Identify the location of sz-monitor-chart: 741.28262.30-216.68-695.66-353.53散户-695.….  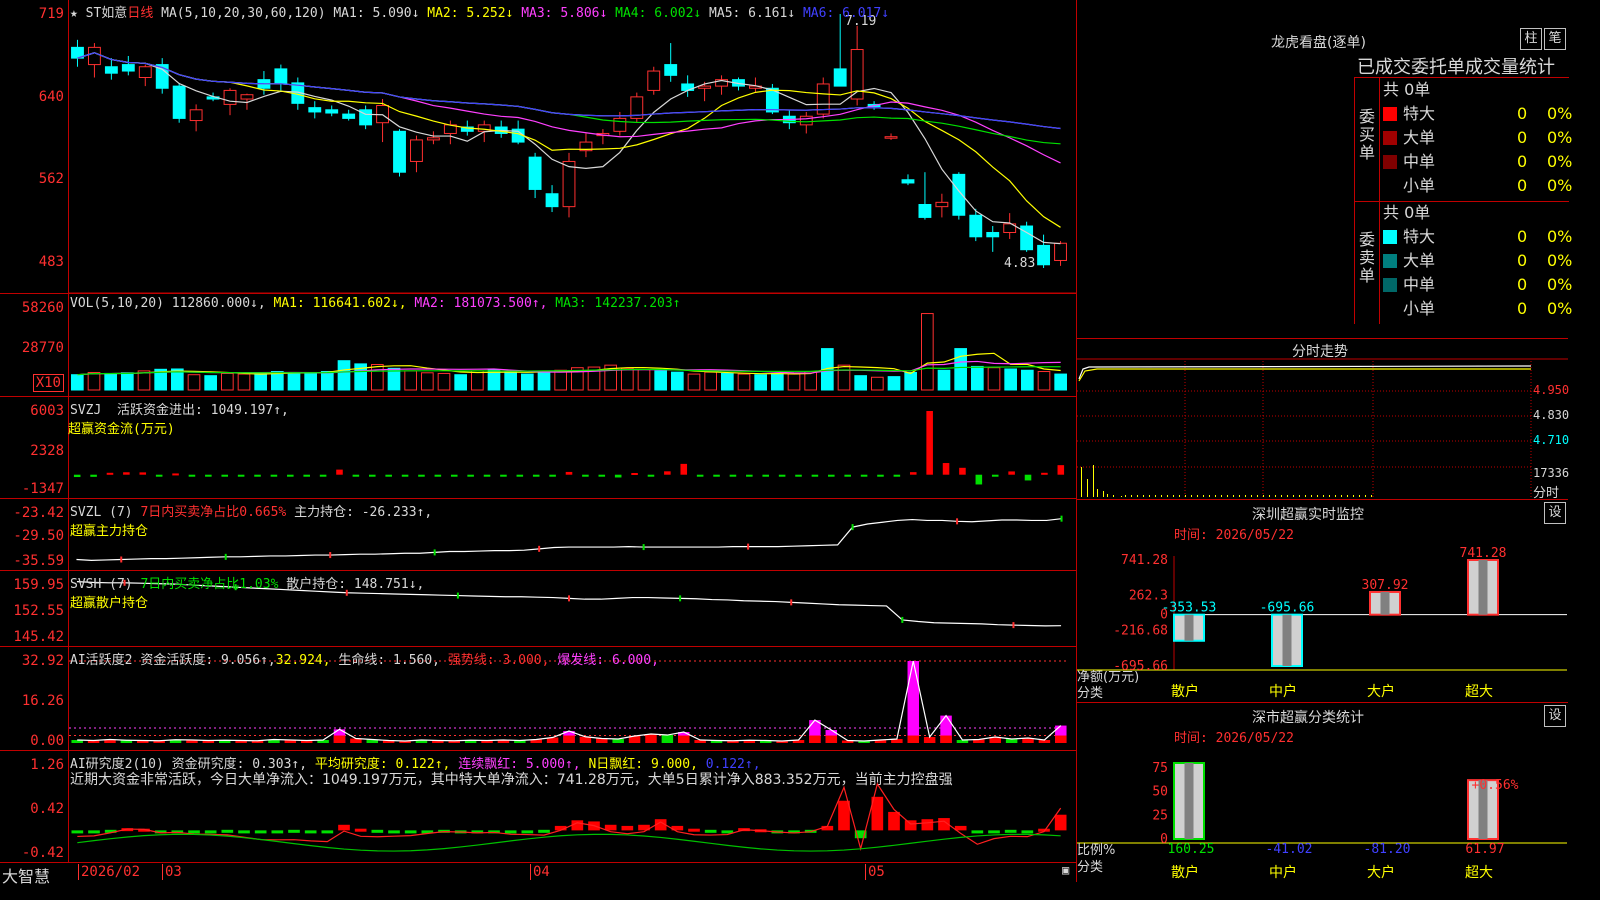
(1322, 601).